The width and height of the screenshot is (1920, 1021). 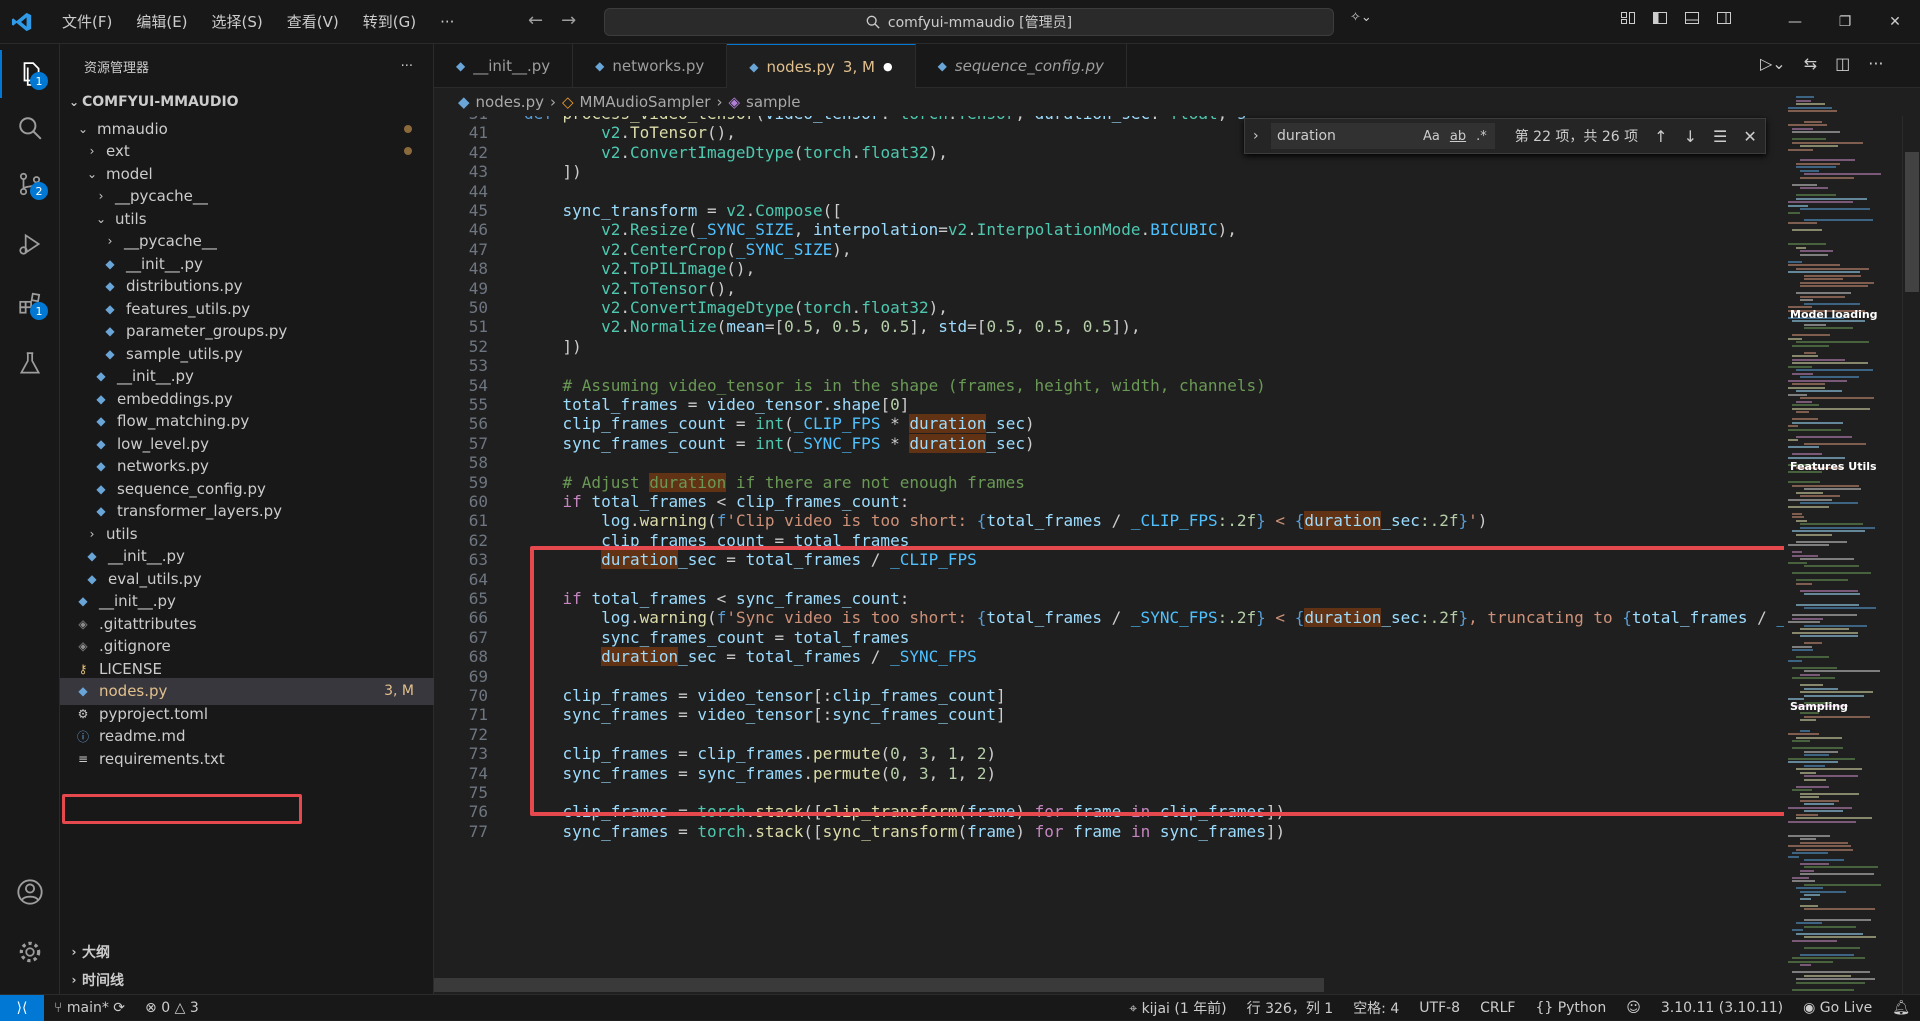 I want to click on copilot-status-icon: ☺, so click(x=1633, y=1008).